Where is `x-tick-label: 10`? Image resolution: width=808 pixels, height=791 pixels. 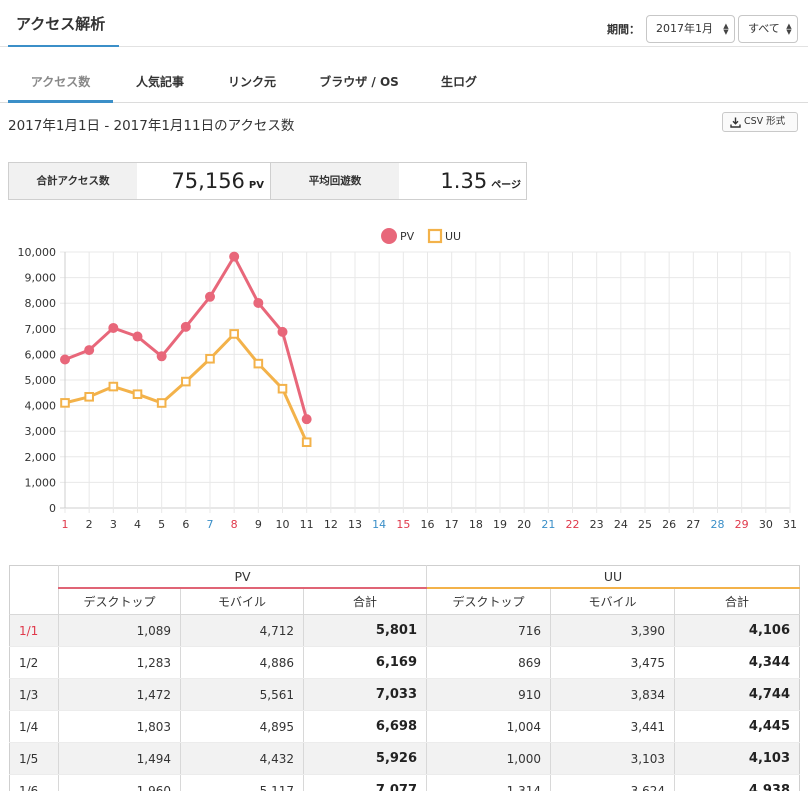
x-tick-label: 10 is located at coordinates (283, 524).